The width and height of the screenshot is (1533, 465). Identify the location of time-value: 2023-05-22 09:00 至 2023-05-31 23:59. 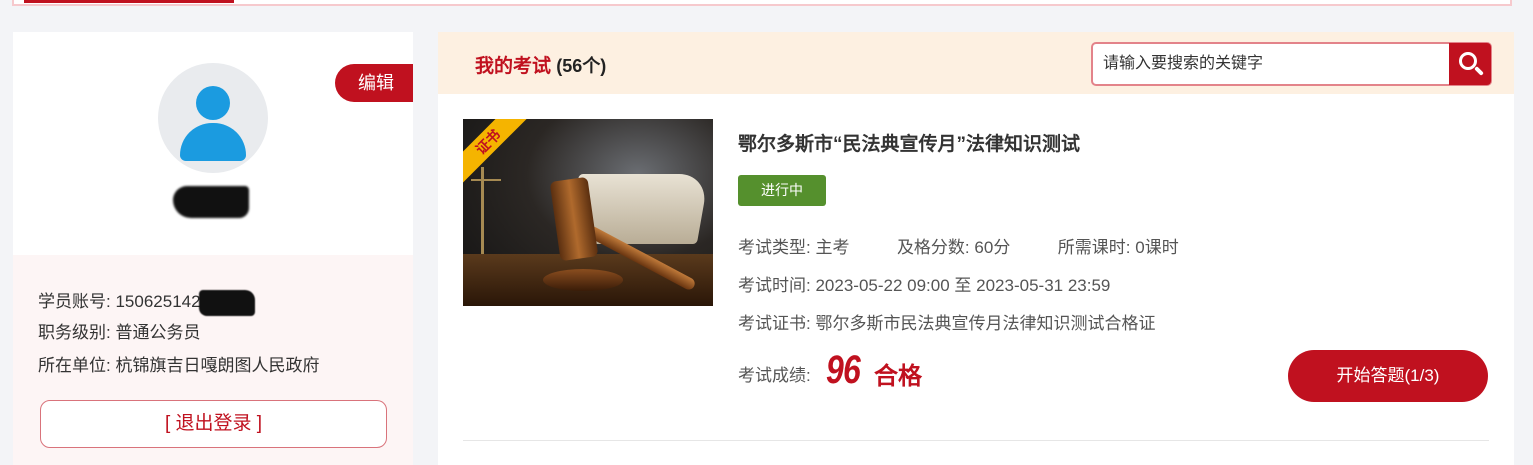
(963, 285).